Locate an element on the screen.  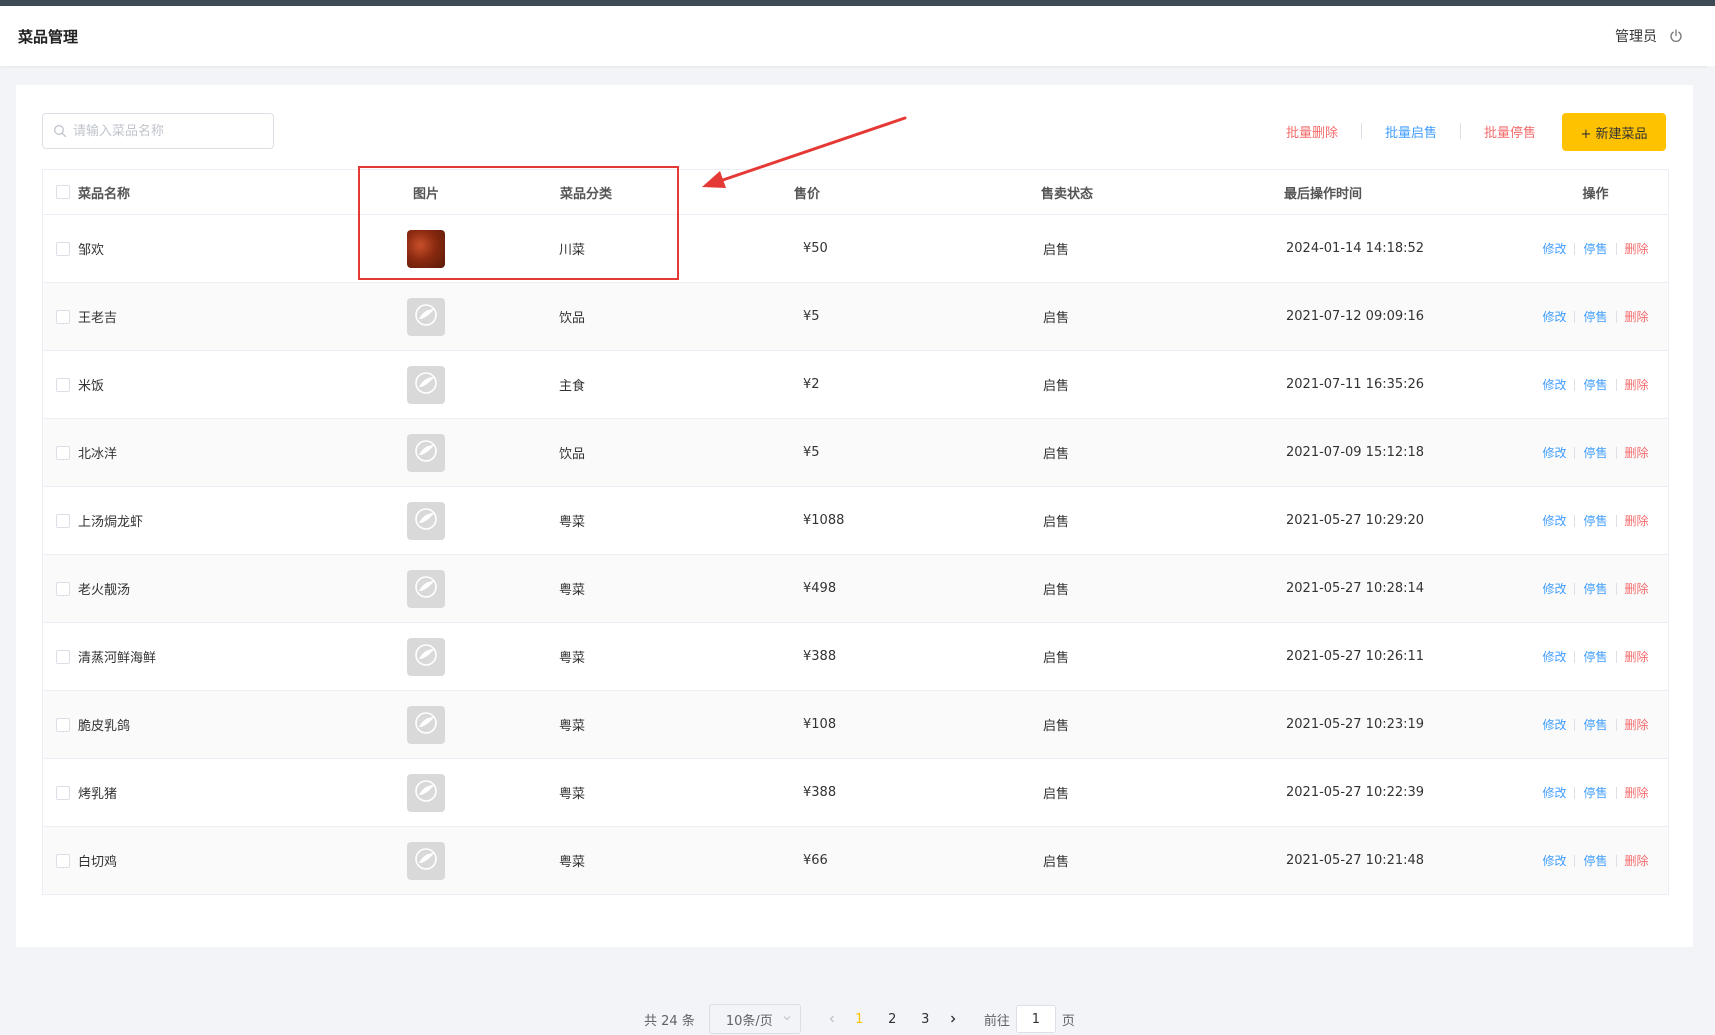
search-box is located at coordinates (158, 131).